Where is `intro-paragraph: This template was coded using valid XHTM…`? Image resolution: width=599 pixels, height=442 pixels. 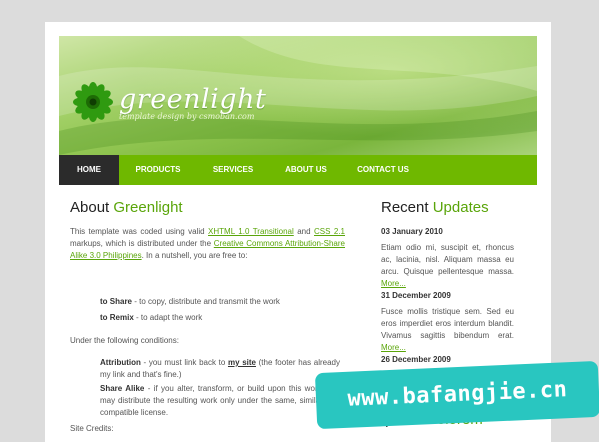 intro-paragraph: This template was coded using valid XHTM… is located at coordinates (207, 244).